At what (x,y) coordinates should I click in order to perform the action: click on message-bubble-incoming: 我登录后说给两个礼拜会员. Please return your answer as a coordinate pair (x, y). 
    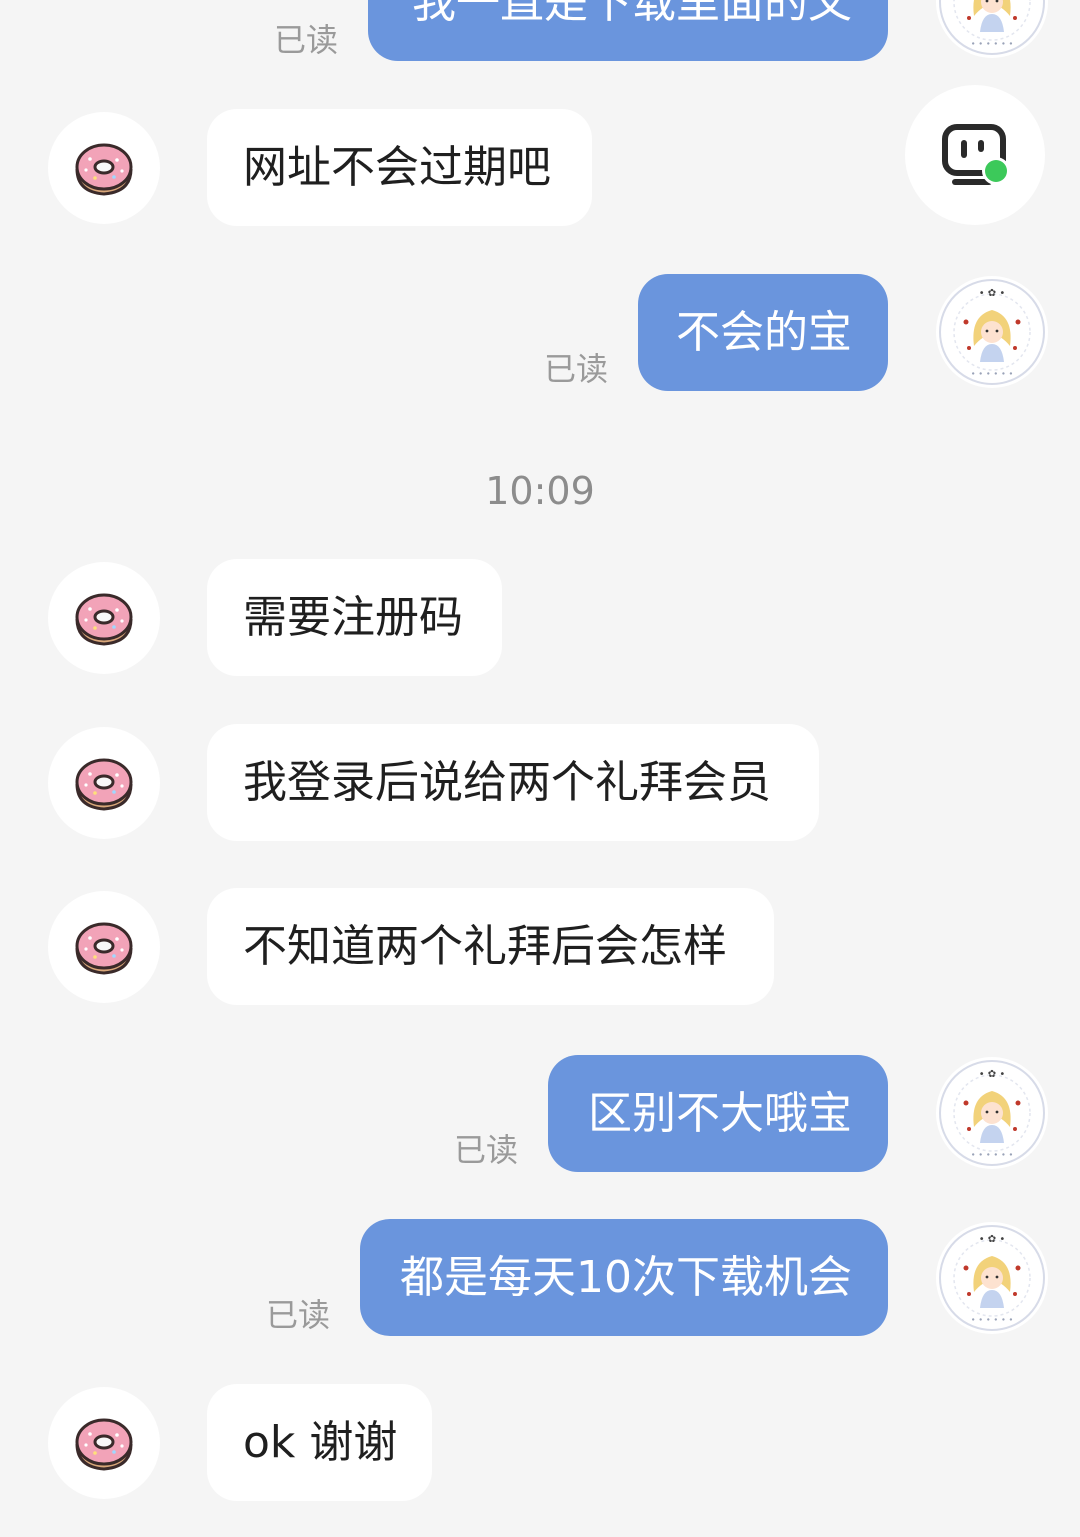
    Looking at the image, I should click on (513, 782).